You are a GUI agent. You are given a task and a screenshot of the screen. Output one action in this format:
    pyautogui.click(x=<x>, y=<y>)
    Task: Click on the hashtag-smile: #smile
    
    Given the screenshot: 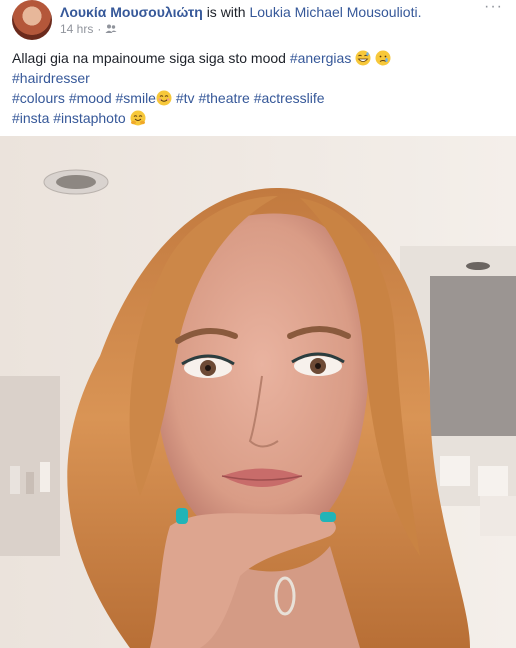 What is the action you would take?
    pyautogui.click(x=136, y=98)
    